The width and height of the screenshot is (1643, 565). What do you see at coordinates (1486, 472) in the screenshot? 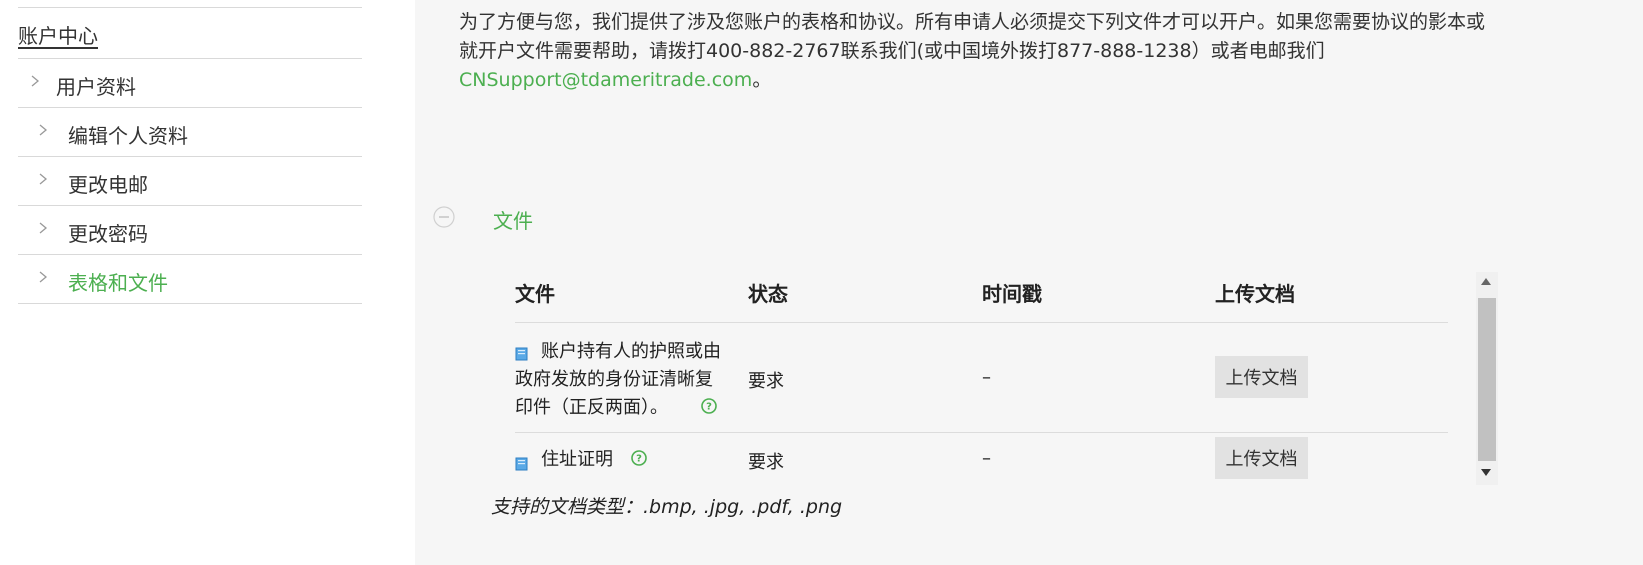
I see `scroll-down-arrow-icon` at bounding box center [1486, 472].